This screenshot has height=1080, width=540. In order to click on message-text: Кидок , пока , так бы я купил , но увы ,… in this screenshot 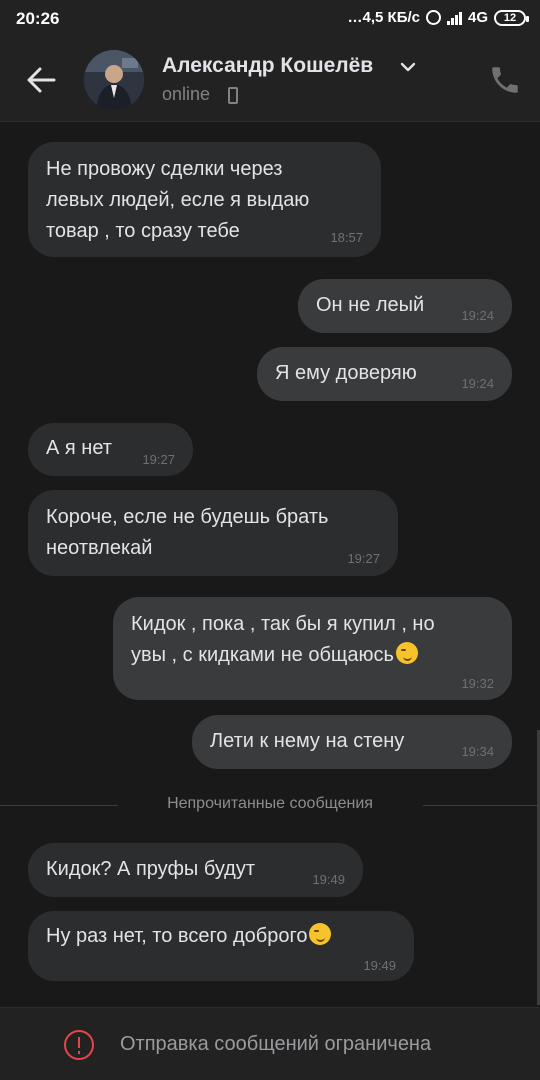, I will do `click(283, 640)`.